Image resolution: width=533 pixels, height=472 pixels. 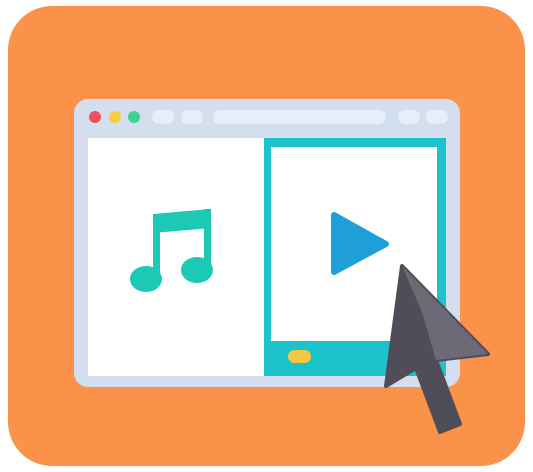 I want to click on close-dot-icon, so click(x=95, y=117).